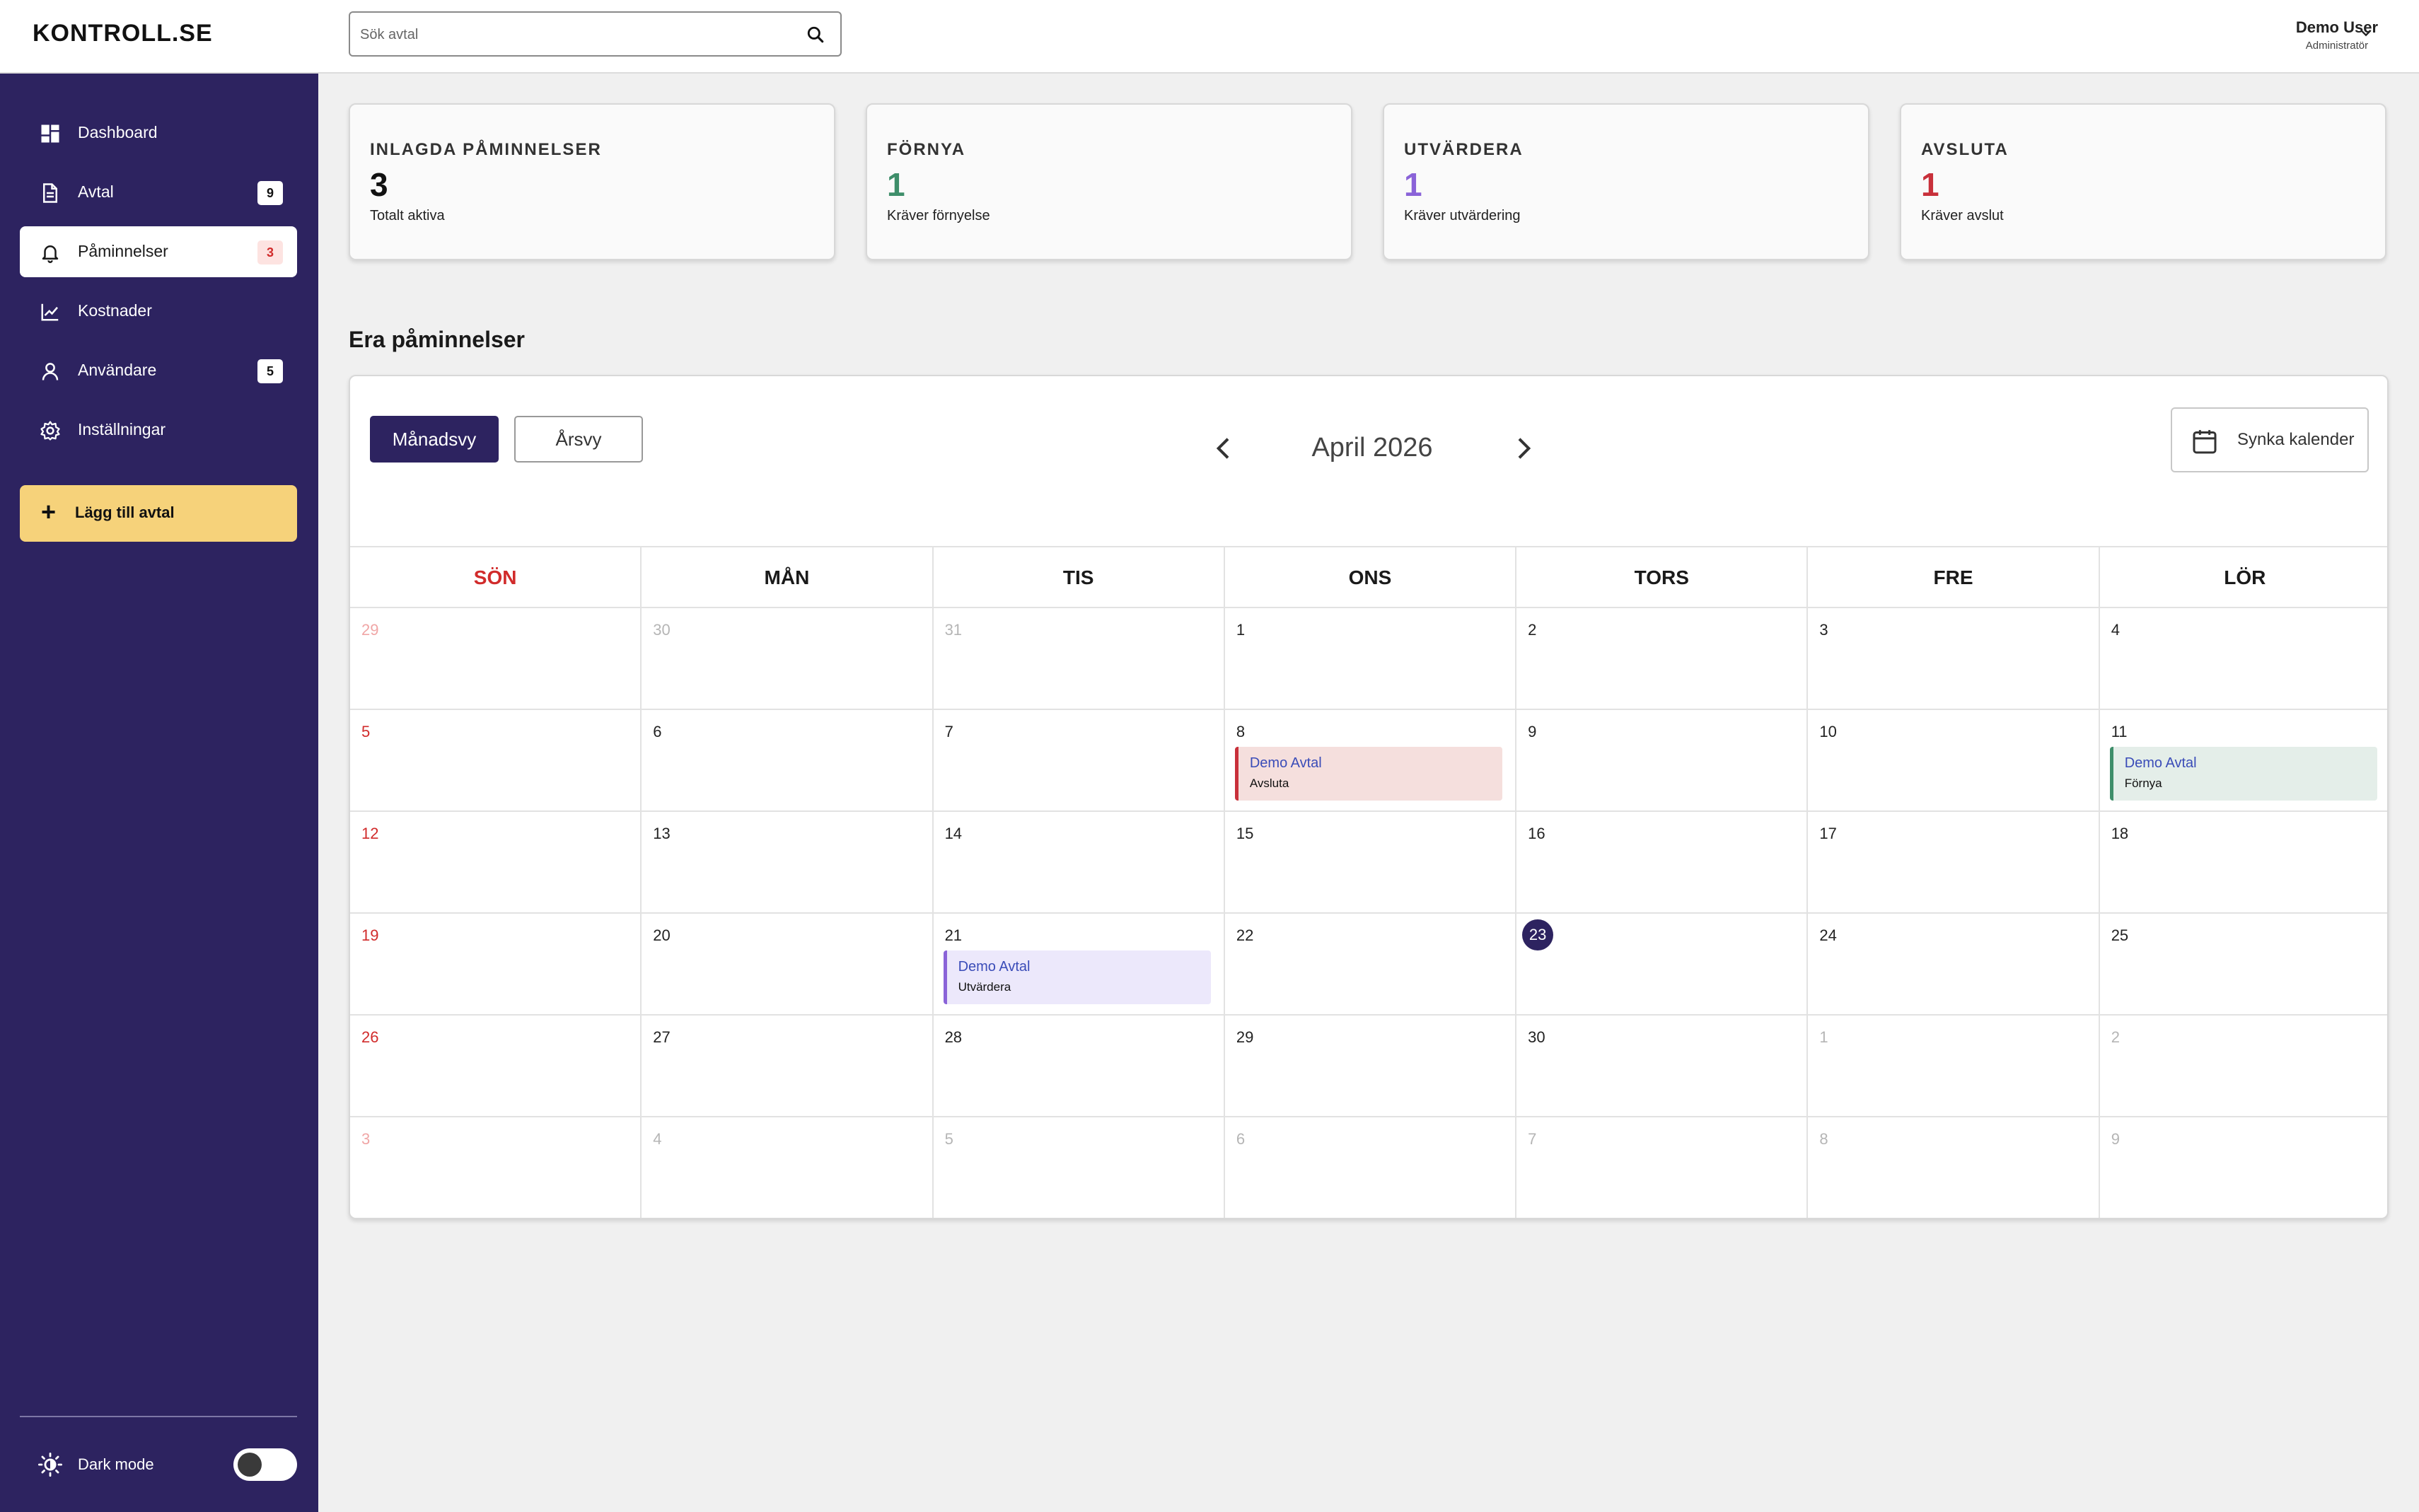  I want to click on calendar-day: 26, so click(496, 1066).